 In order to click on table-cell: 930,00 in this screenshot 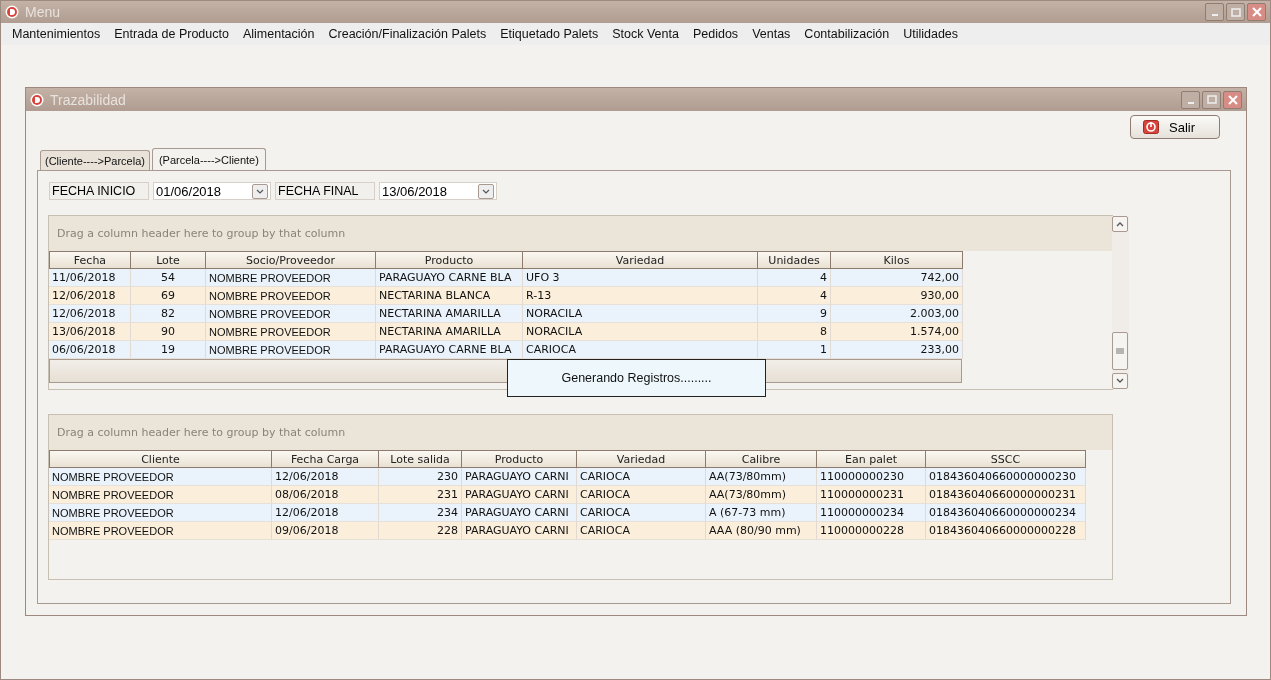, I will do `click(897, 296)`.